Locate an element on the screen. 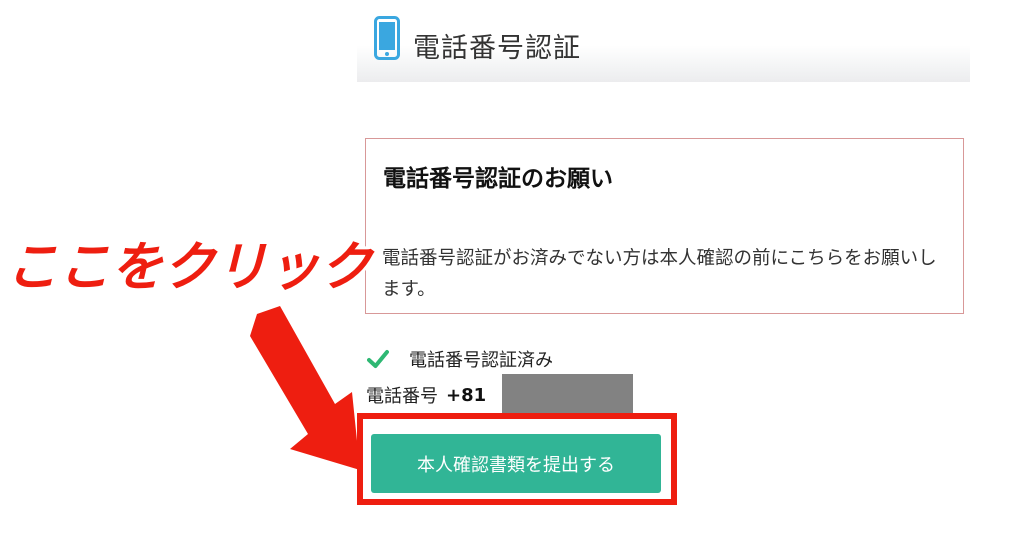 This screenshot has width=1024, height=538. highlight-frame-inner: 本人確認書類を提出する is located at coordinates (517, 459).